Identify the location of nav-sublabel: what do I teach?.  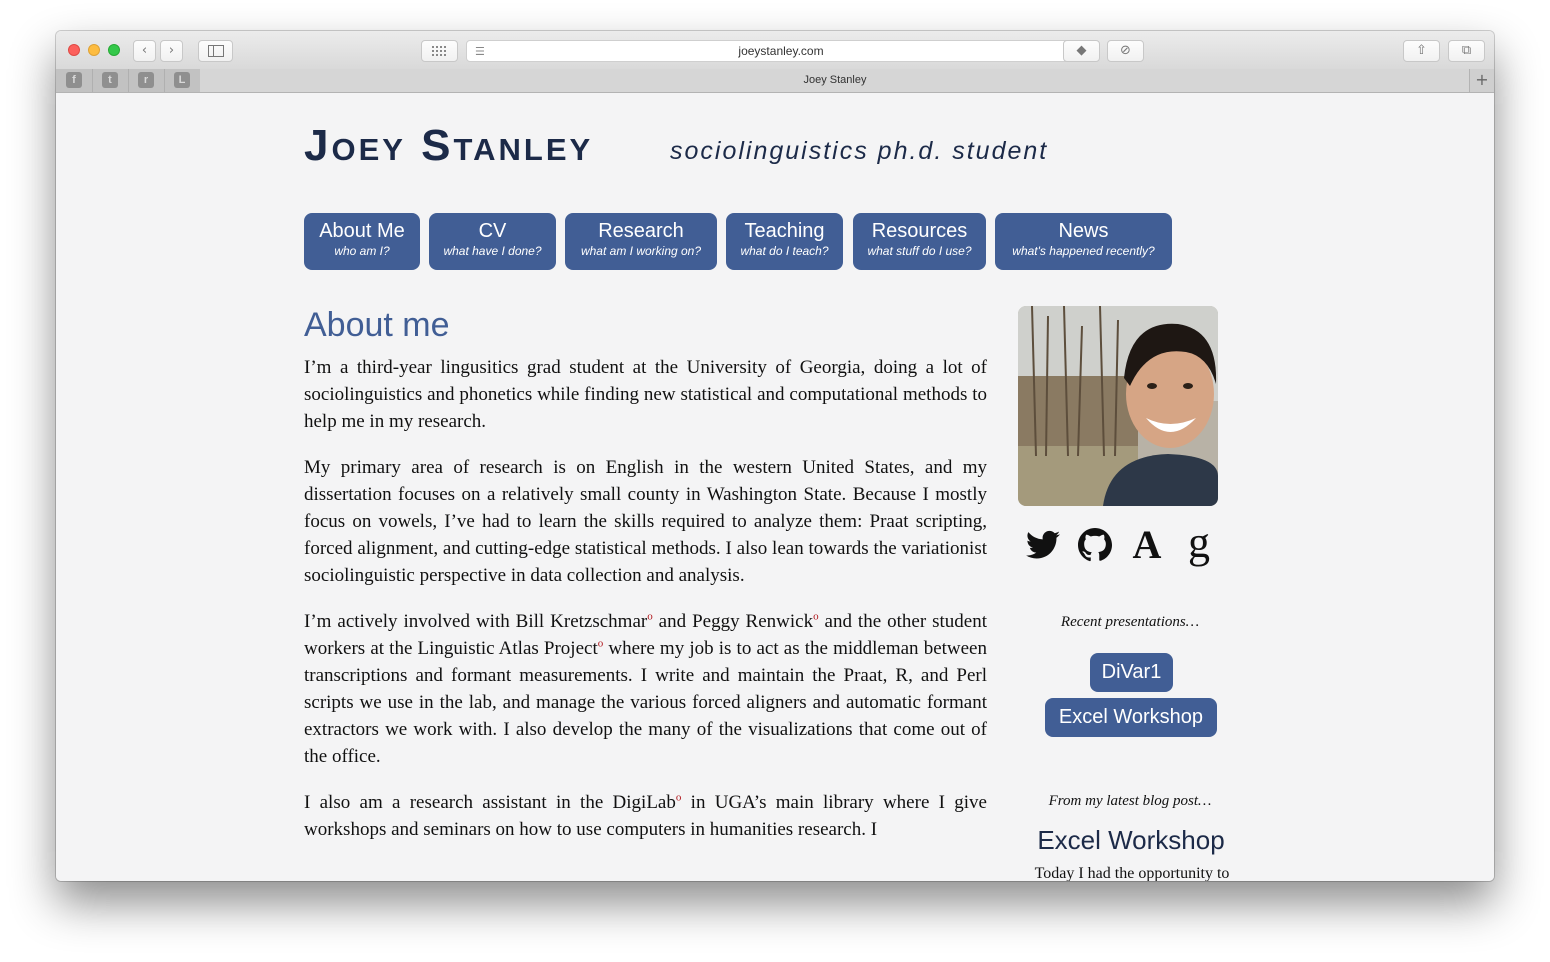
(784, 251).